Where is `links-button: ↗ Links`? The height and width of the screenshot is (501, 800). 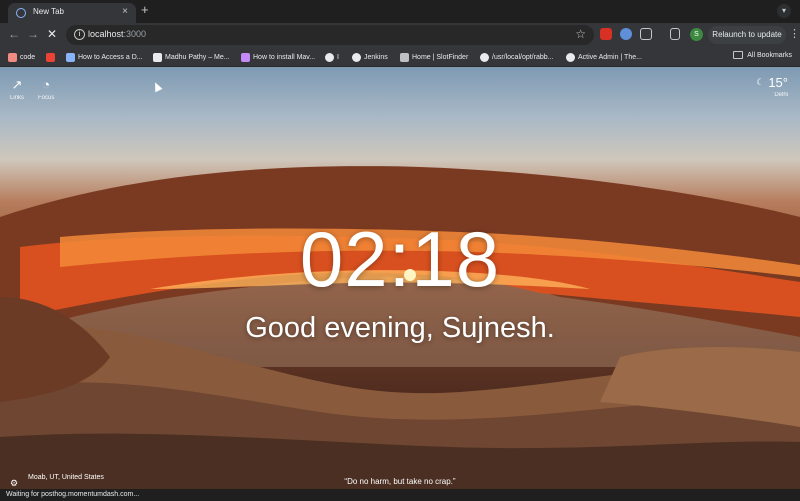
links-button: ↗ Links is located at coordinates (17, 89).